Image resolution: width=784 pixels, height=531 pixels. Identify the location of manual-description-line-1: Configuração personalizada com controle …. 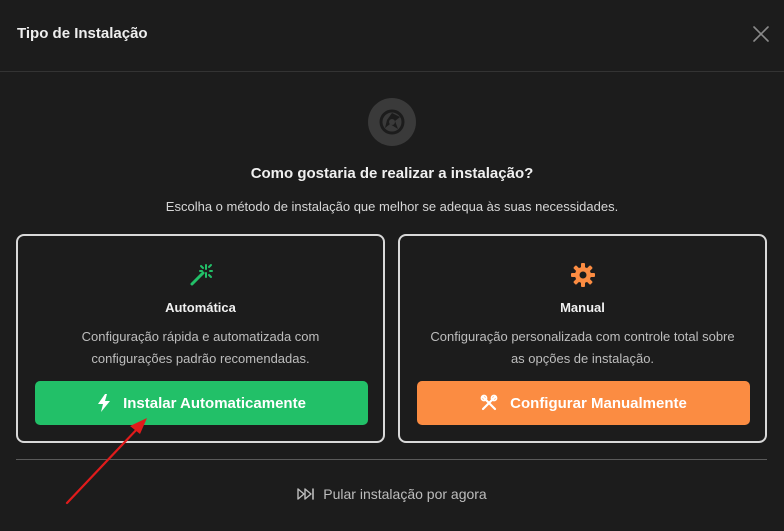
(582, 336).